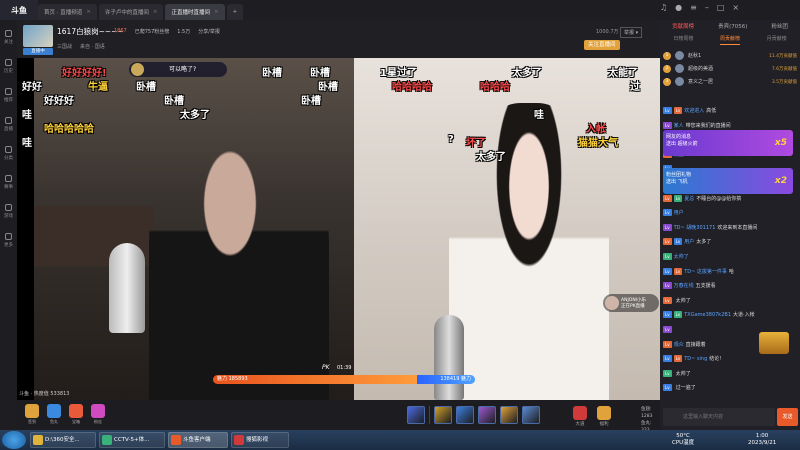 The width and height of the screenshot is (800, 450). I want to click on dadao-button: 大道, so click(580, 416).